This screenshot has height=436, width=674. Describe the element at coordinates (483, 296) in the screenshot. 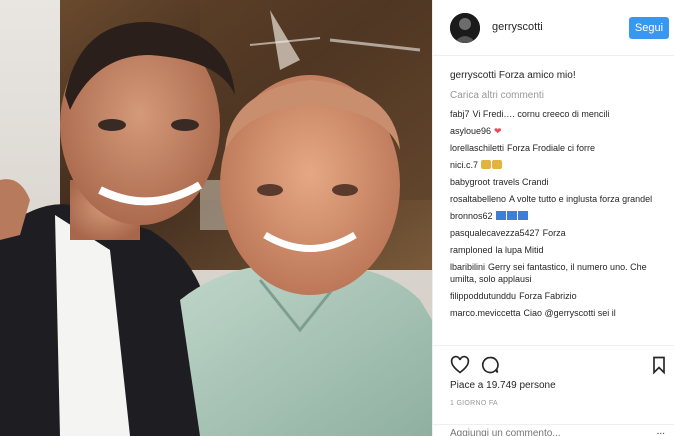

I see `comment-username: filippoddutunddu` at that location.